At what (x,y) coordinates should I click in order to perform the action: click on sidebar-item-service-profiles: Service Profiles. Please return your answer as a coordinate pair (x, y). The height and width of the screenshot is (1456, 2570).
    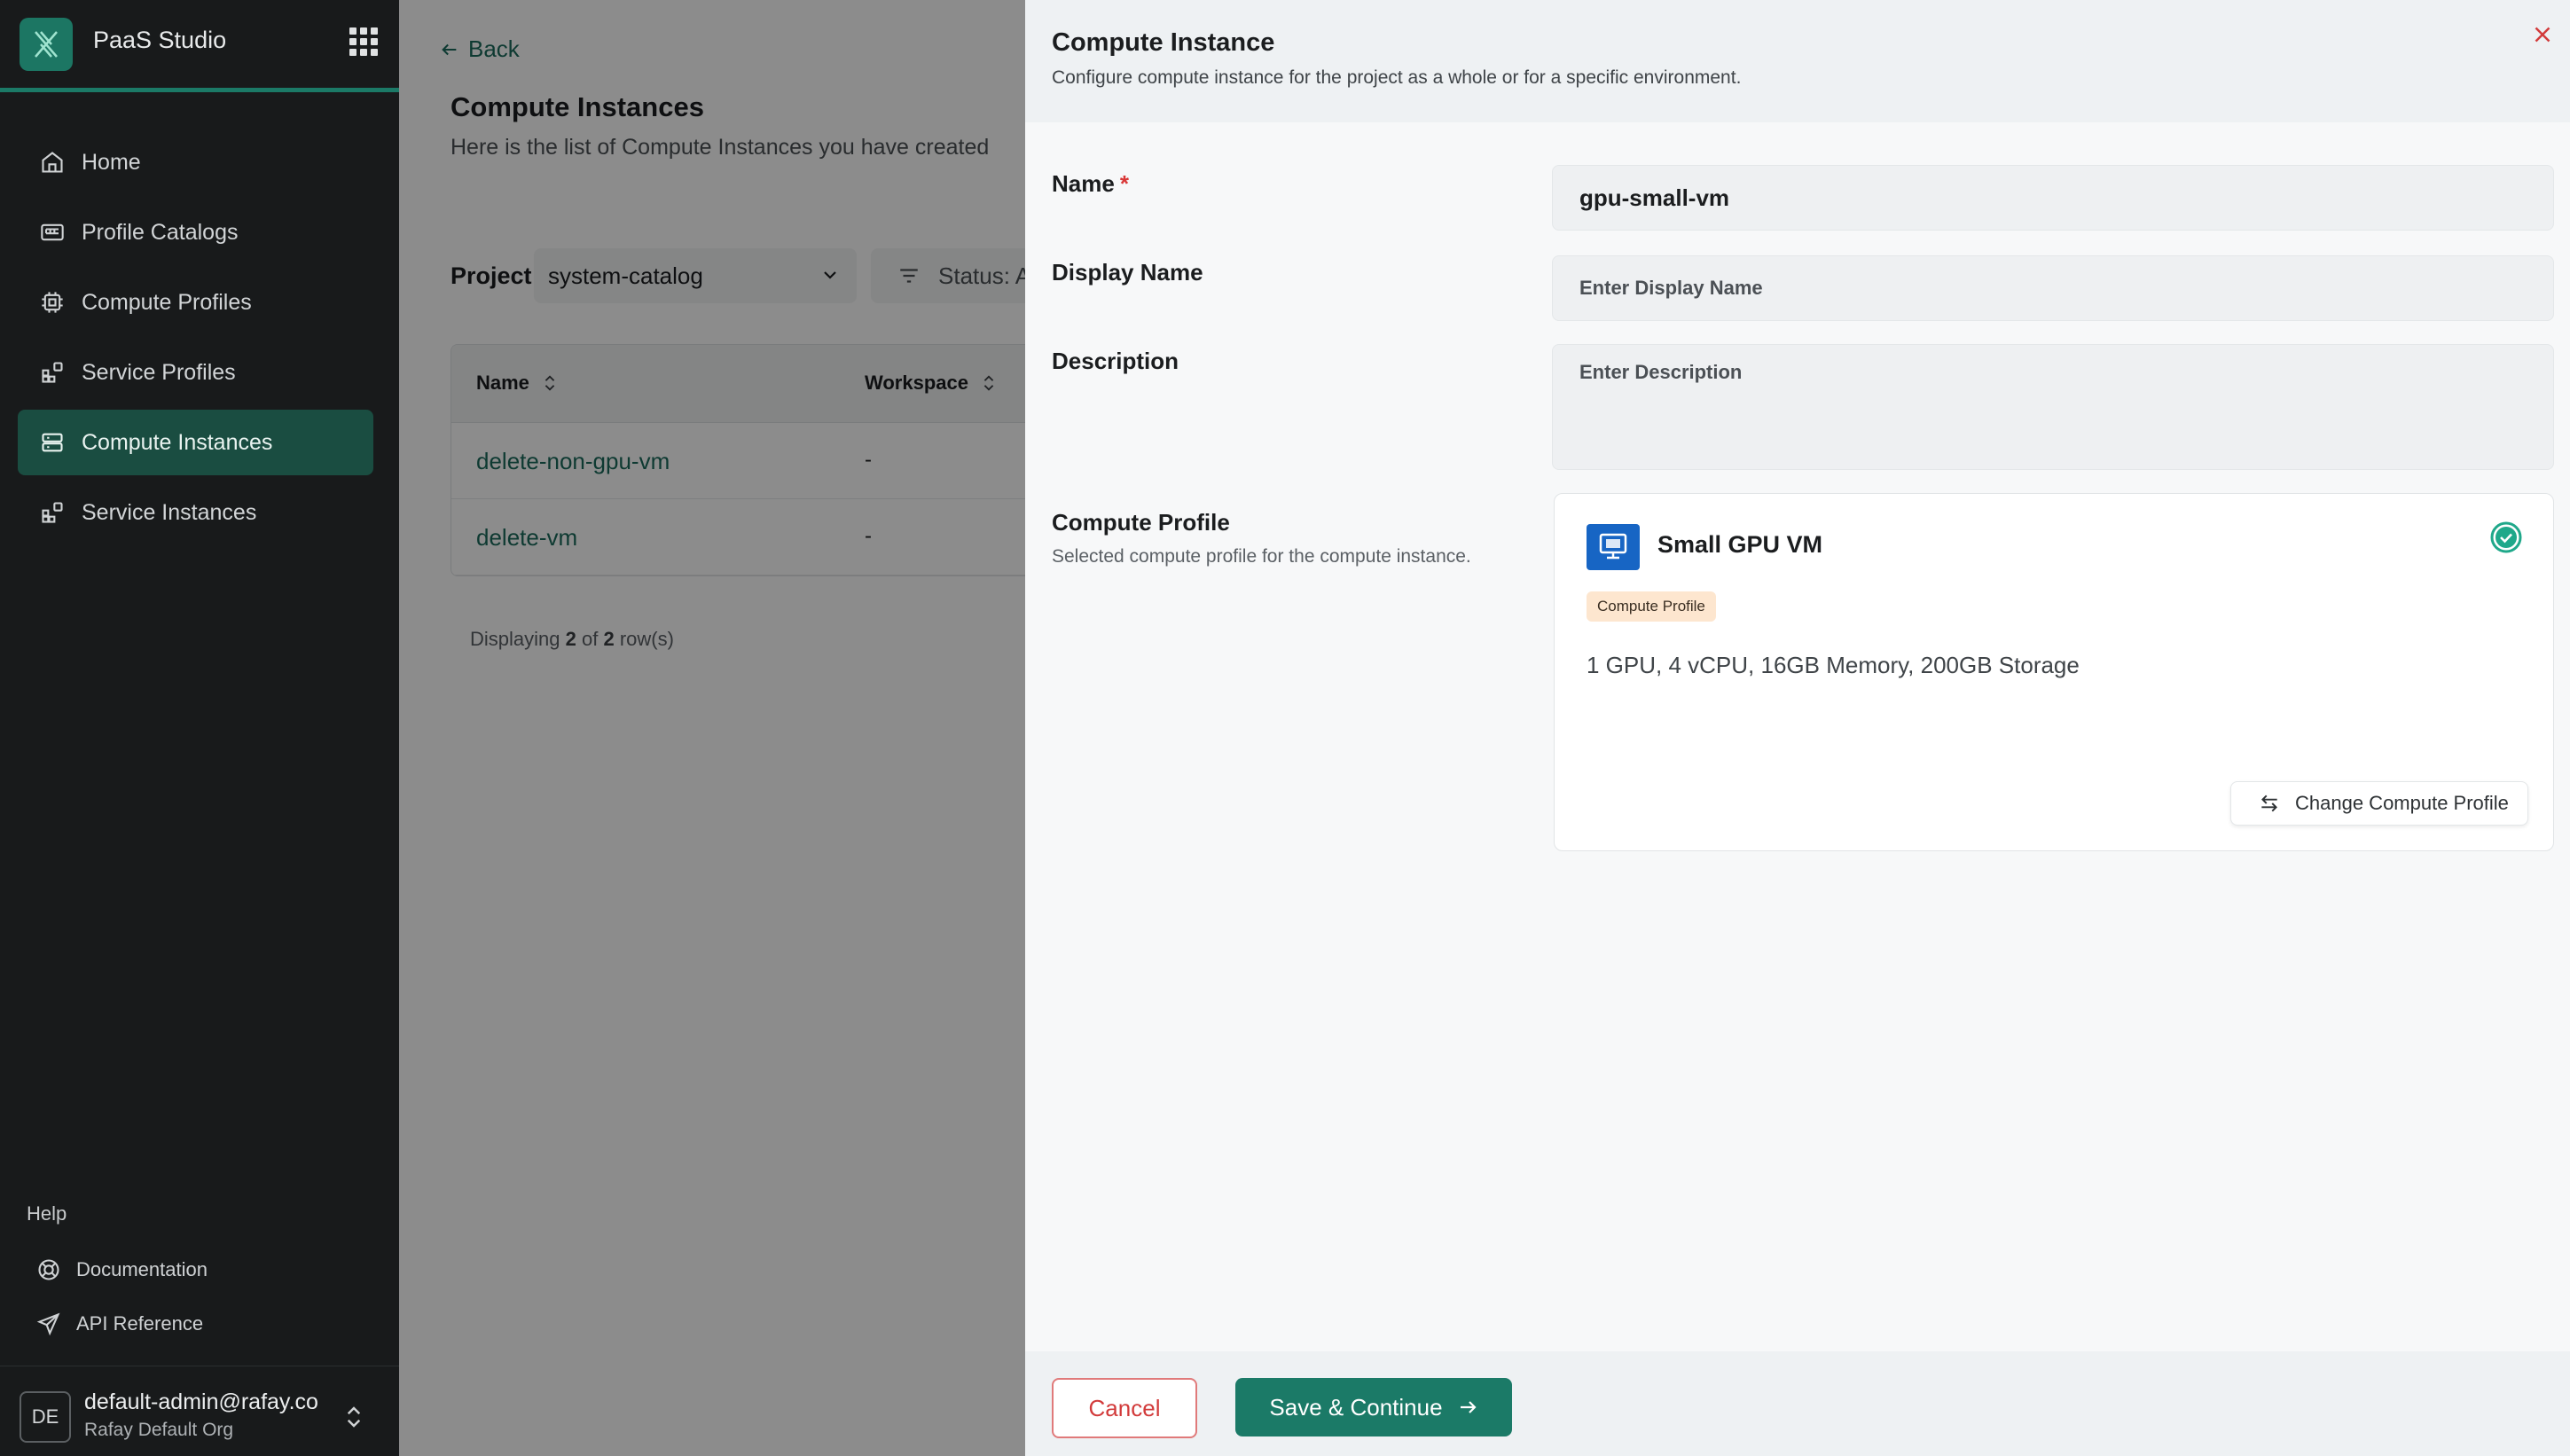
    Looking at the image, I should click on (195, 372).